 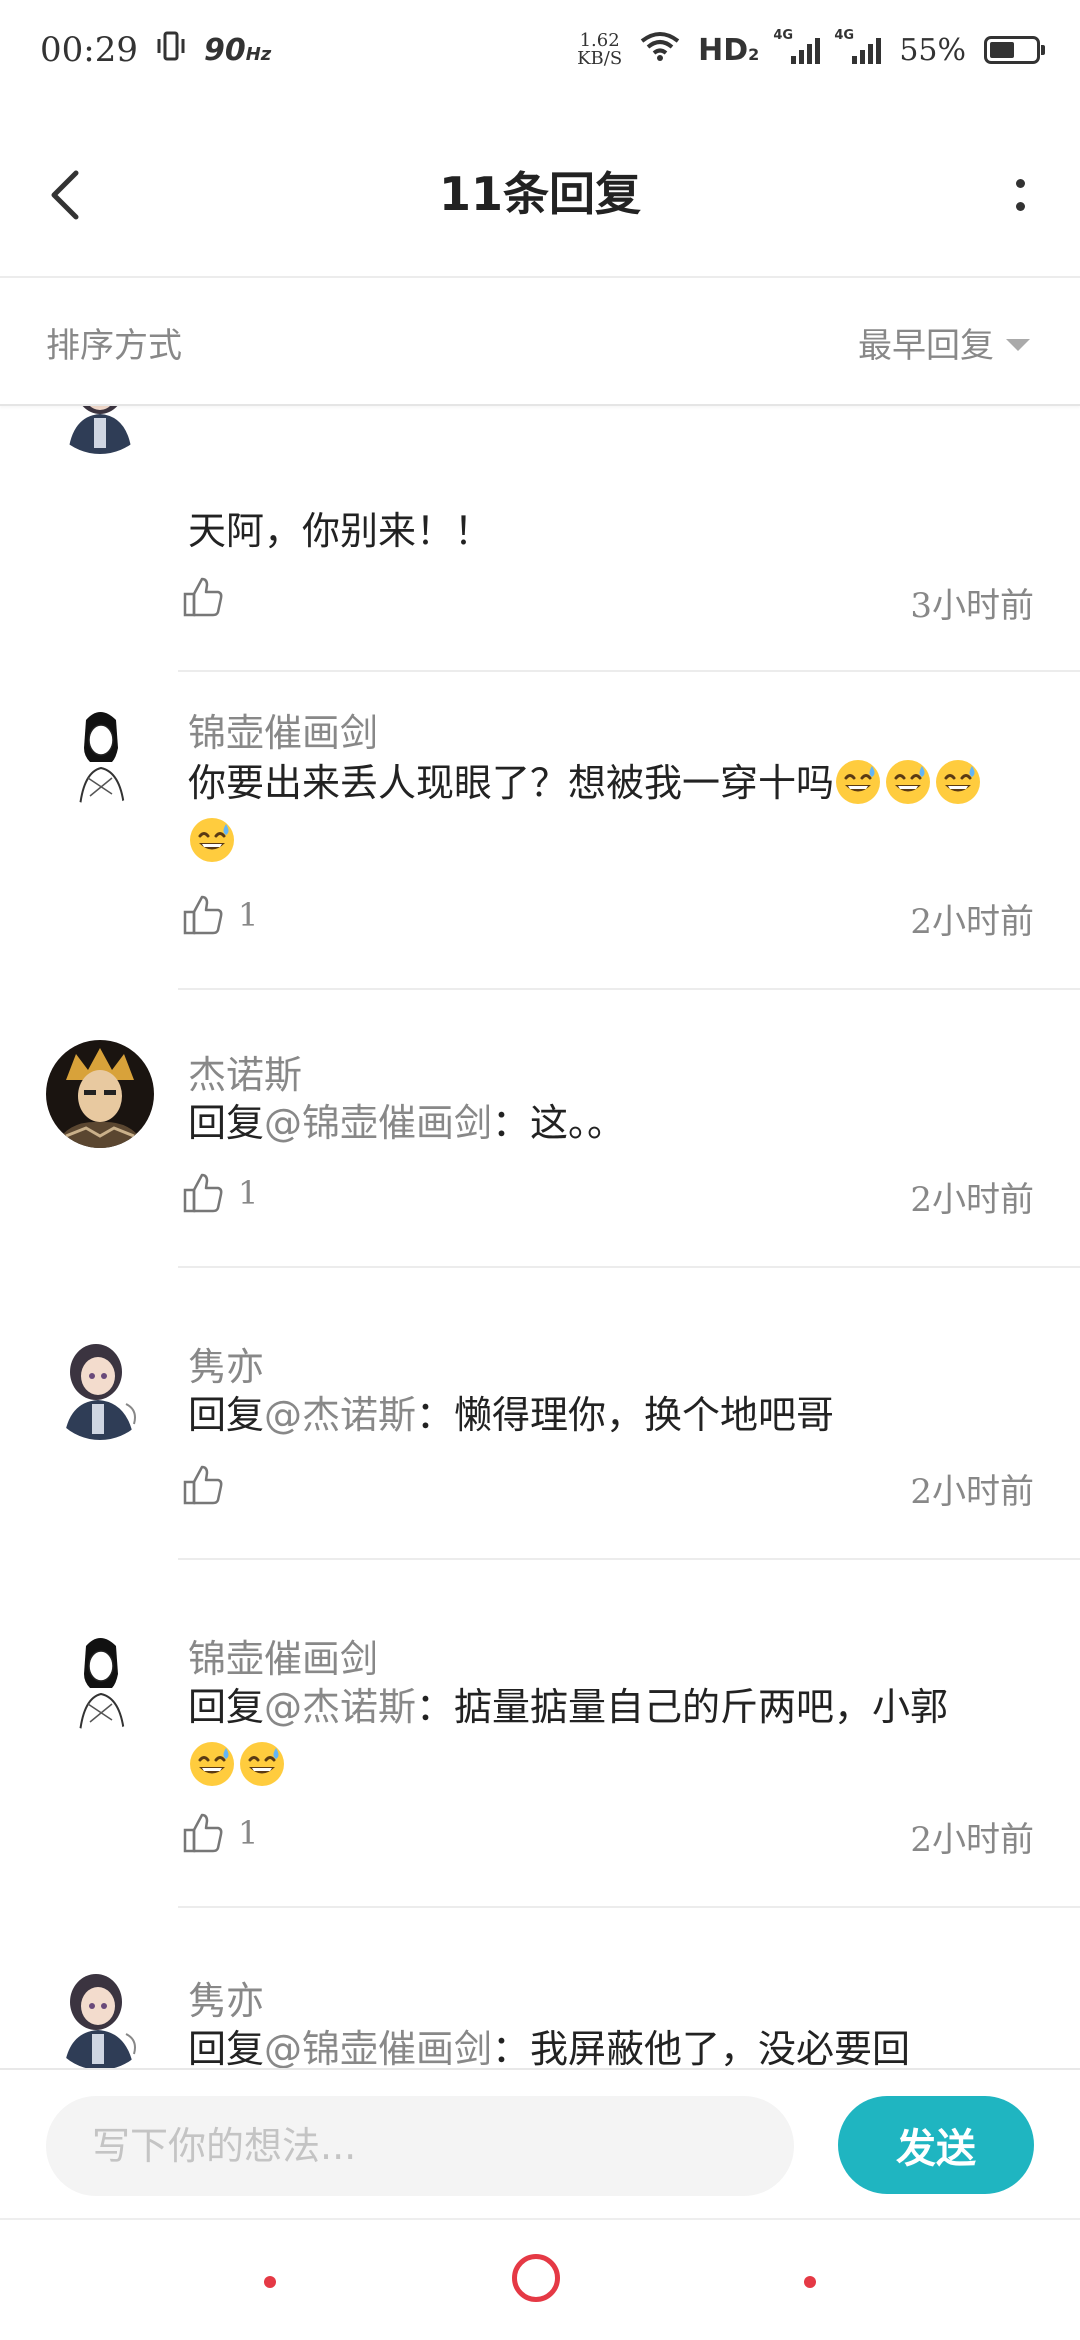 What do you see at coordinates (270, 2282) in the screenshot?
I see `nav-menu-button` at bounding box center [270, 2282].